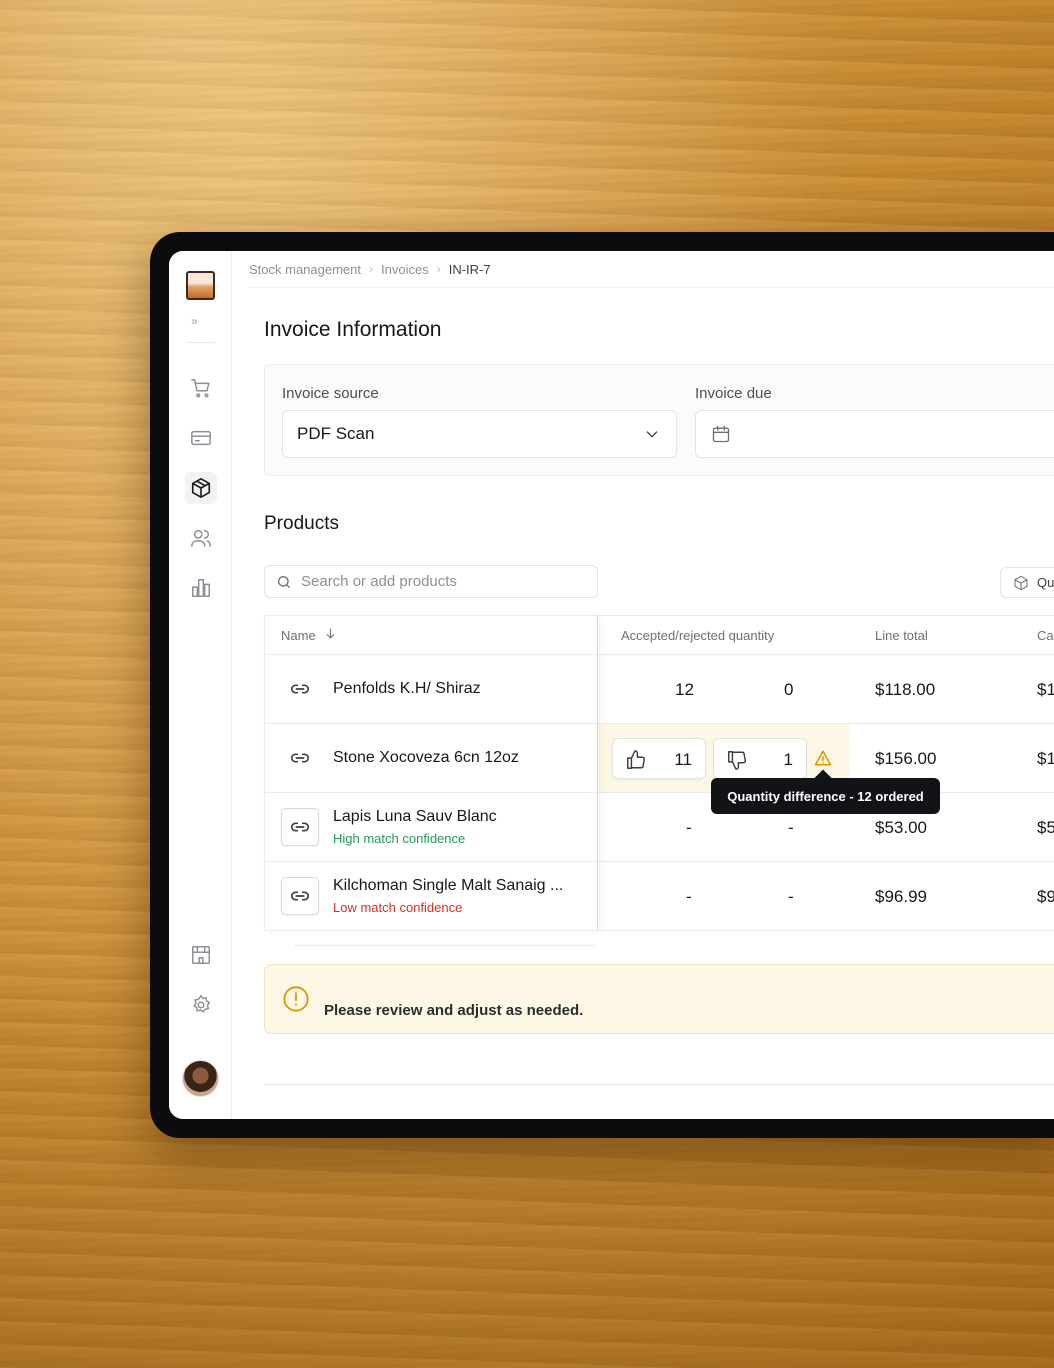 The image size is (1054, 1368). Describe the element at coordinates (874, 434) in the screenshot. I see `invoice-due-date-field` at that location.